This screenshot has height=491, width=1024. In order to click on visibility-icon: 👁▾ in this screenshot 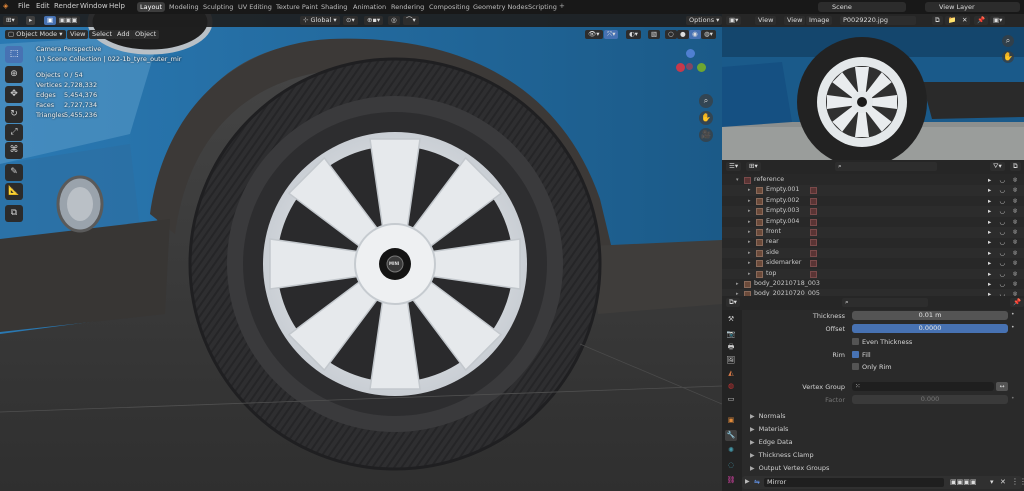, I will do `click(594, 34)`.